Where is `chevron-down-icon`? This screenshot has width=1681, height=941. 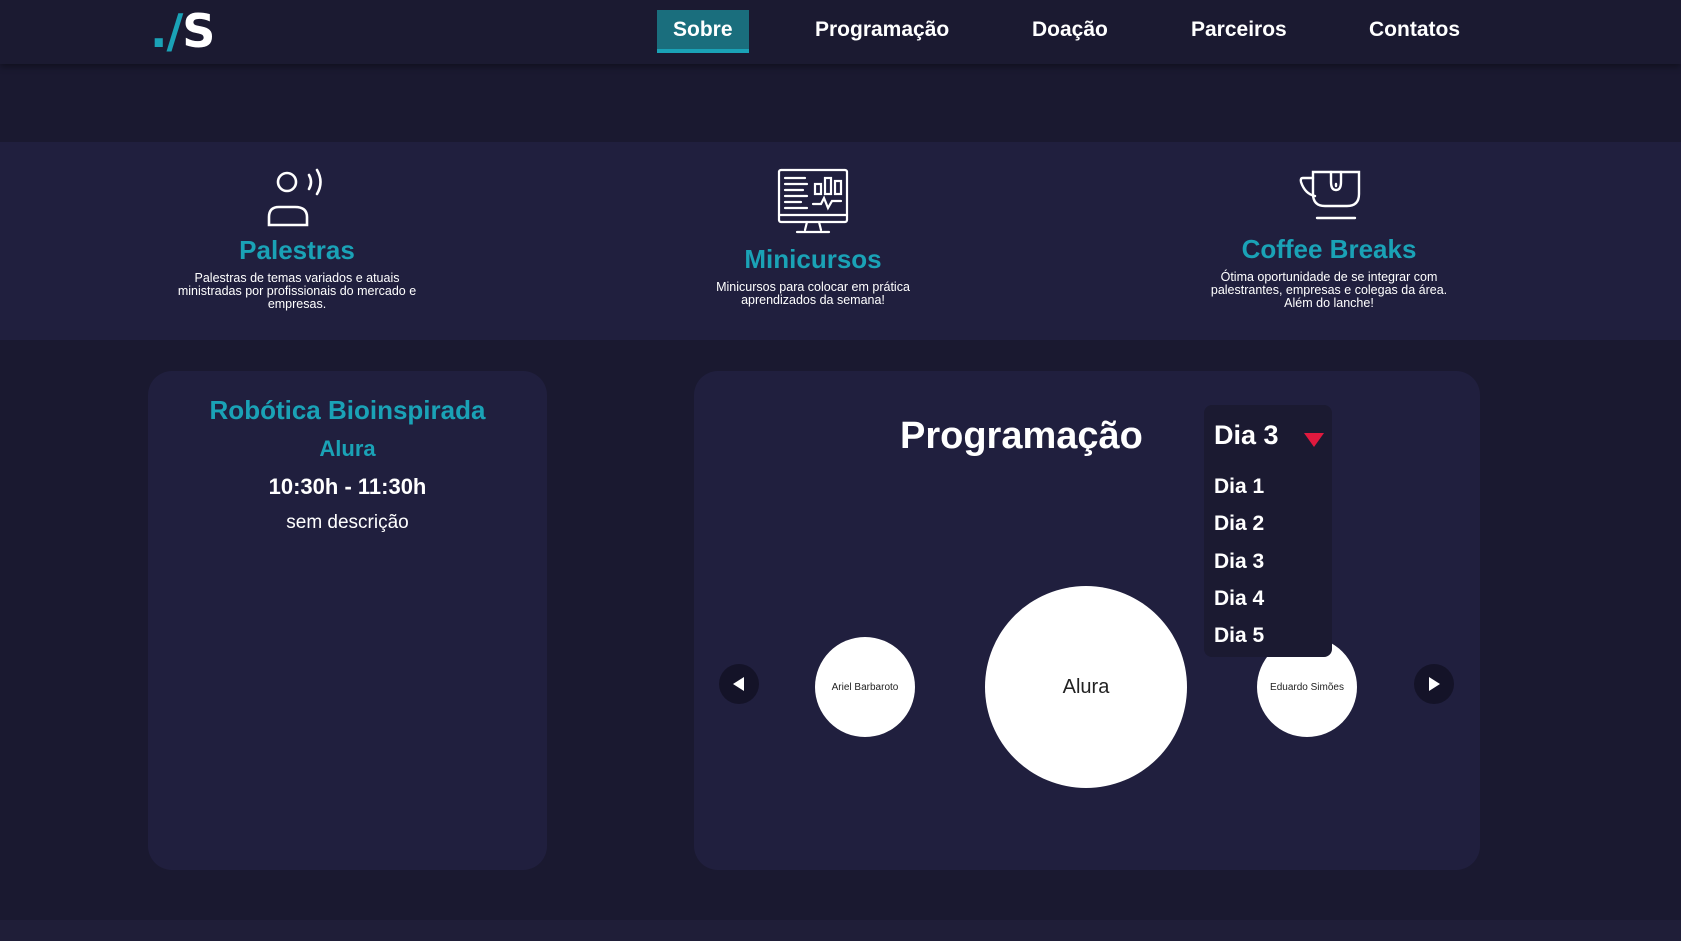 chevron-down-icon is located at coordinates (1314, 440).